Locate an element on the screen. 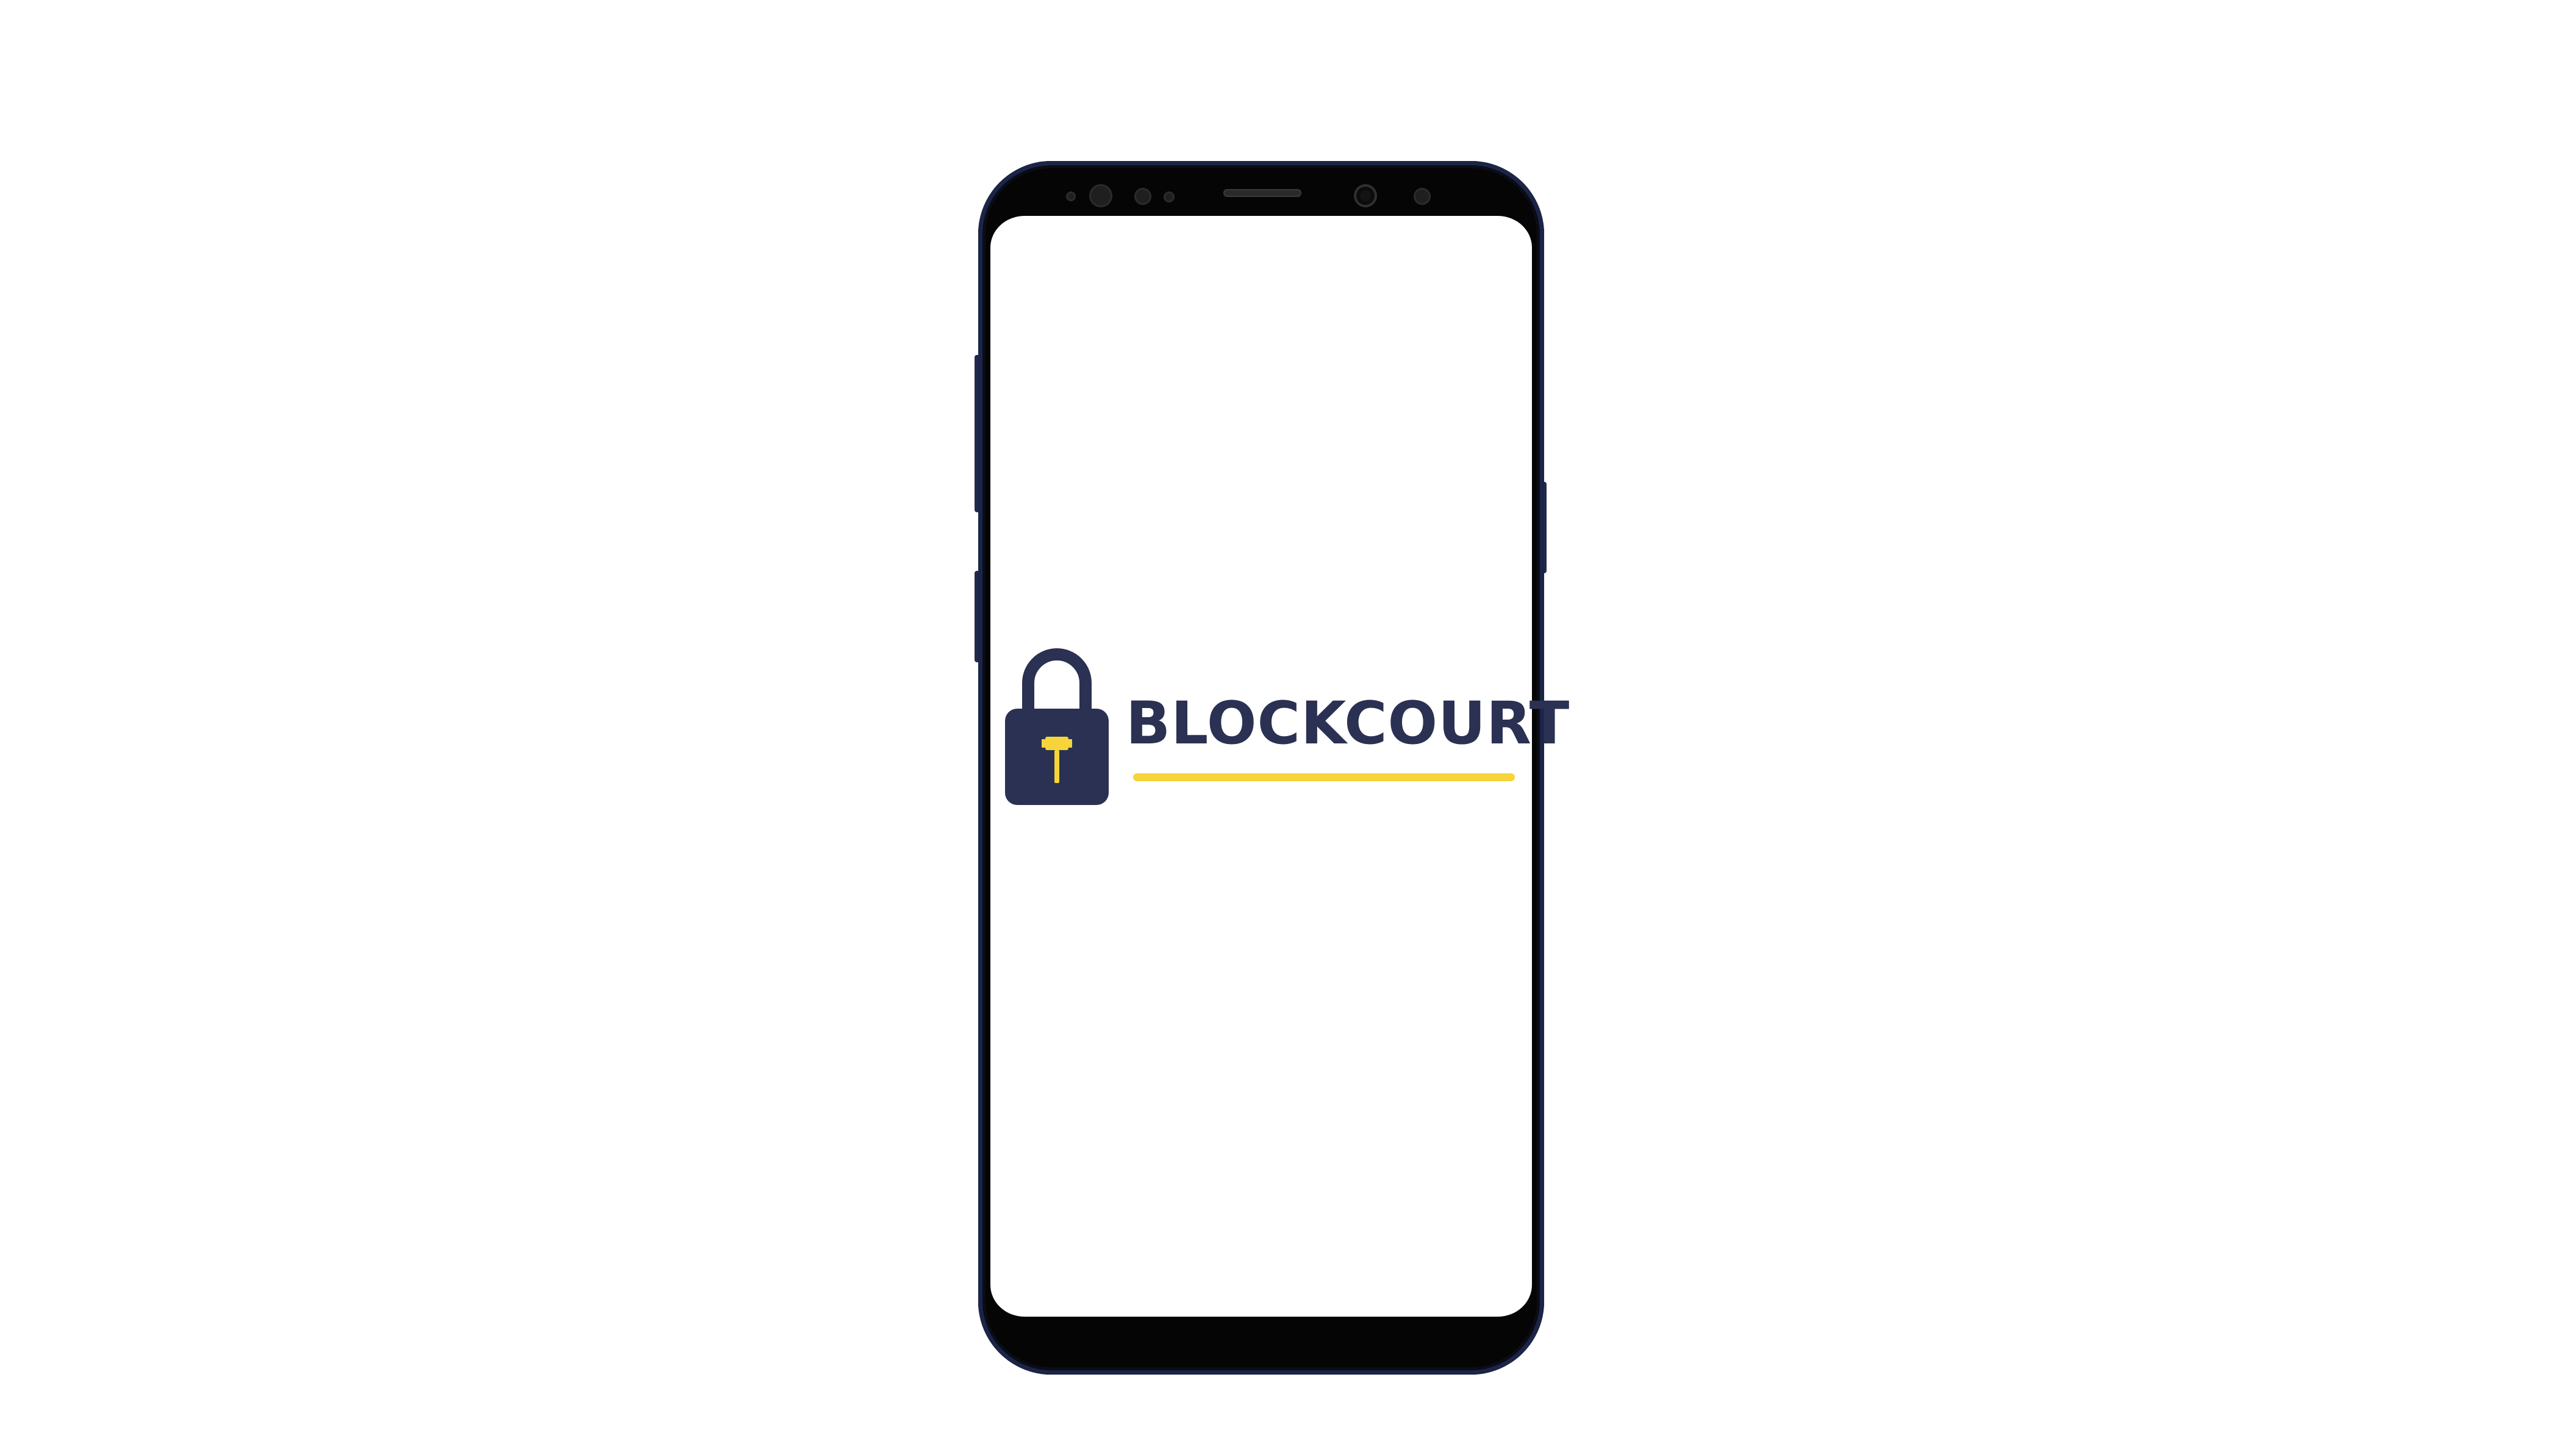 The height and width of the screenshot is (1449, 2576). iris-camera-icon is located at coordinates (1422, 196).